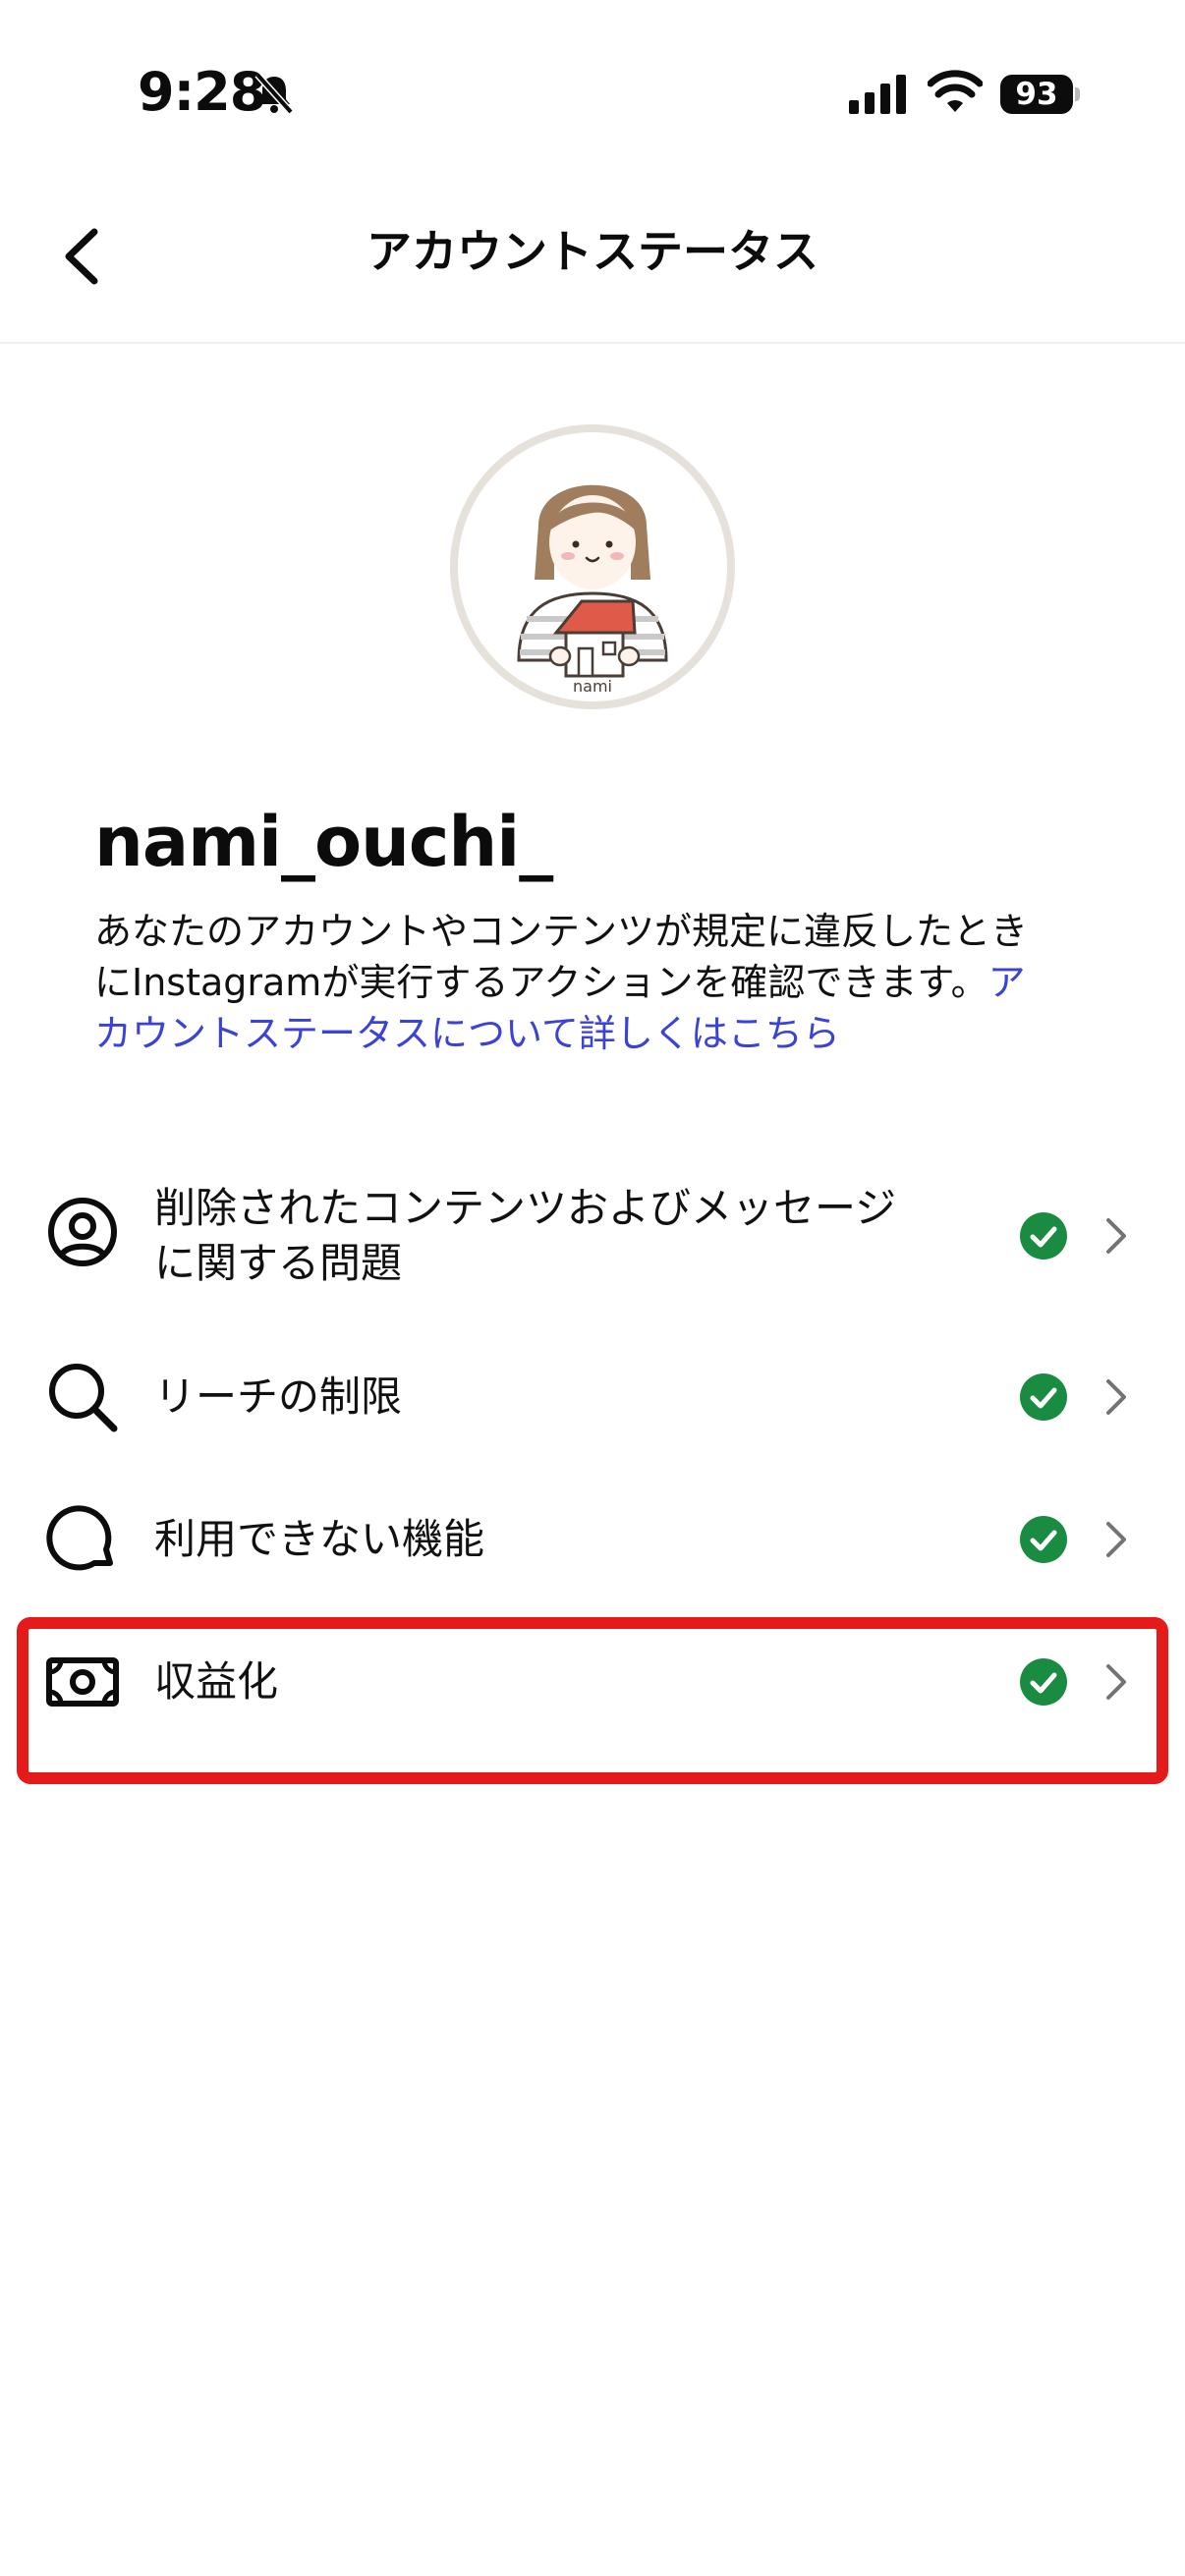 The image size is (1185, 2576). Describe the element at coordinates (320, 1539) in the screenshot. I see `status-item-label: 利用できない機能` at that location.